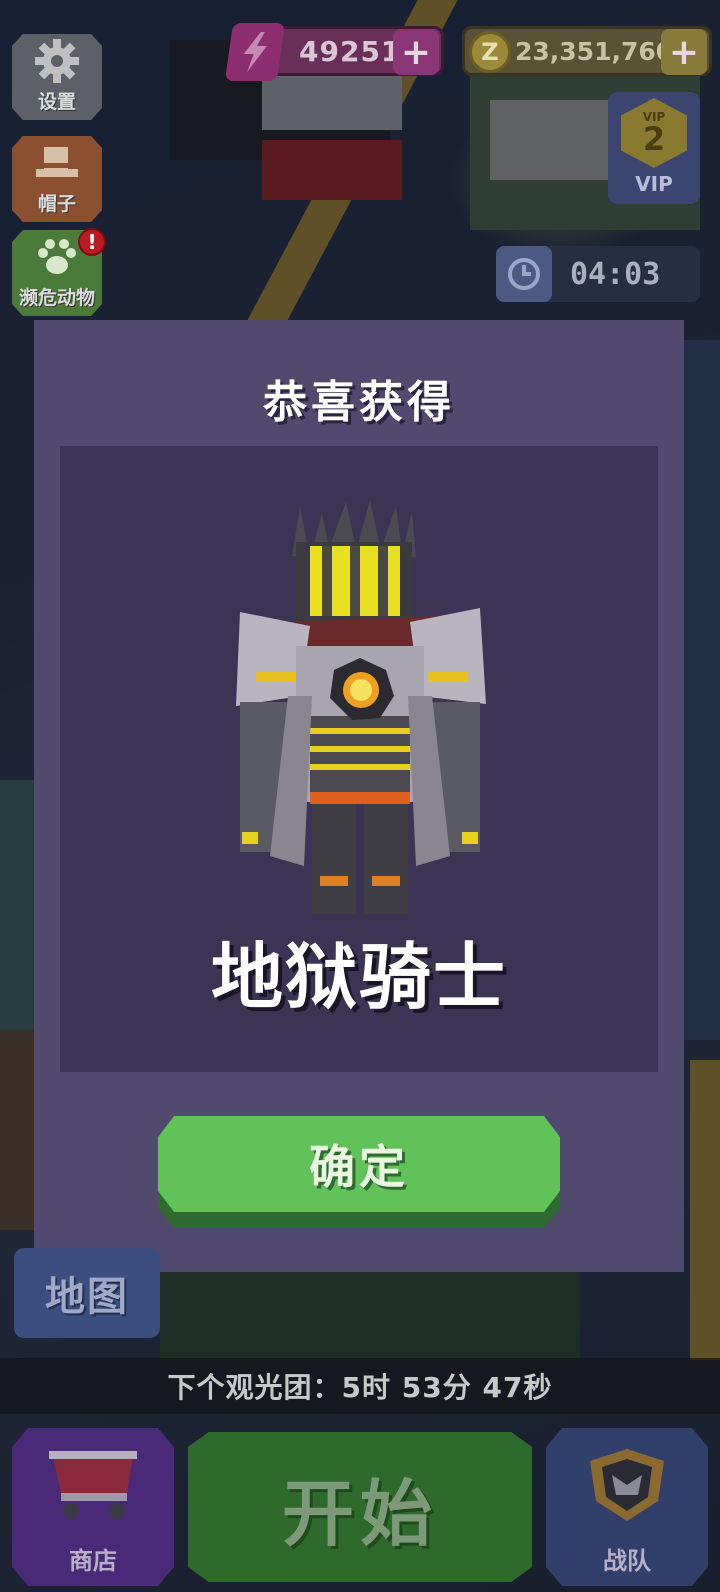 The height and width of the screenshot is (1592, 720). Describe the element at coordinates (358, 977) in the screenshot. I see `reward-name: 地狱骑士` at that location.